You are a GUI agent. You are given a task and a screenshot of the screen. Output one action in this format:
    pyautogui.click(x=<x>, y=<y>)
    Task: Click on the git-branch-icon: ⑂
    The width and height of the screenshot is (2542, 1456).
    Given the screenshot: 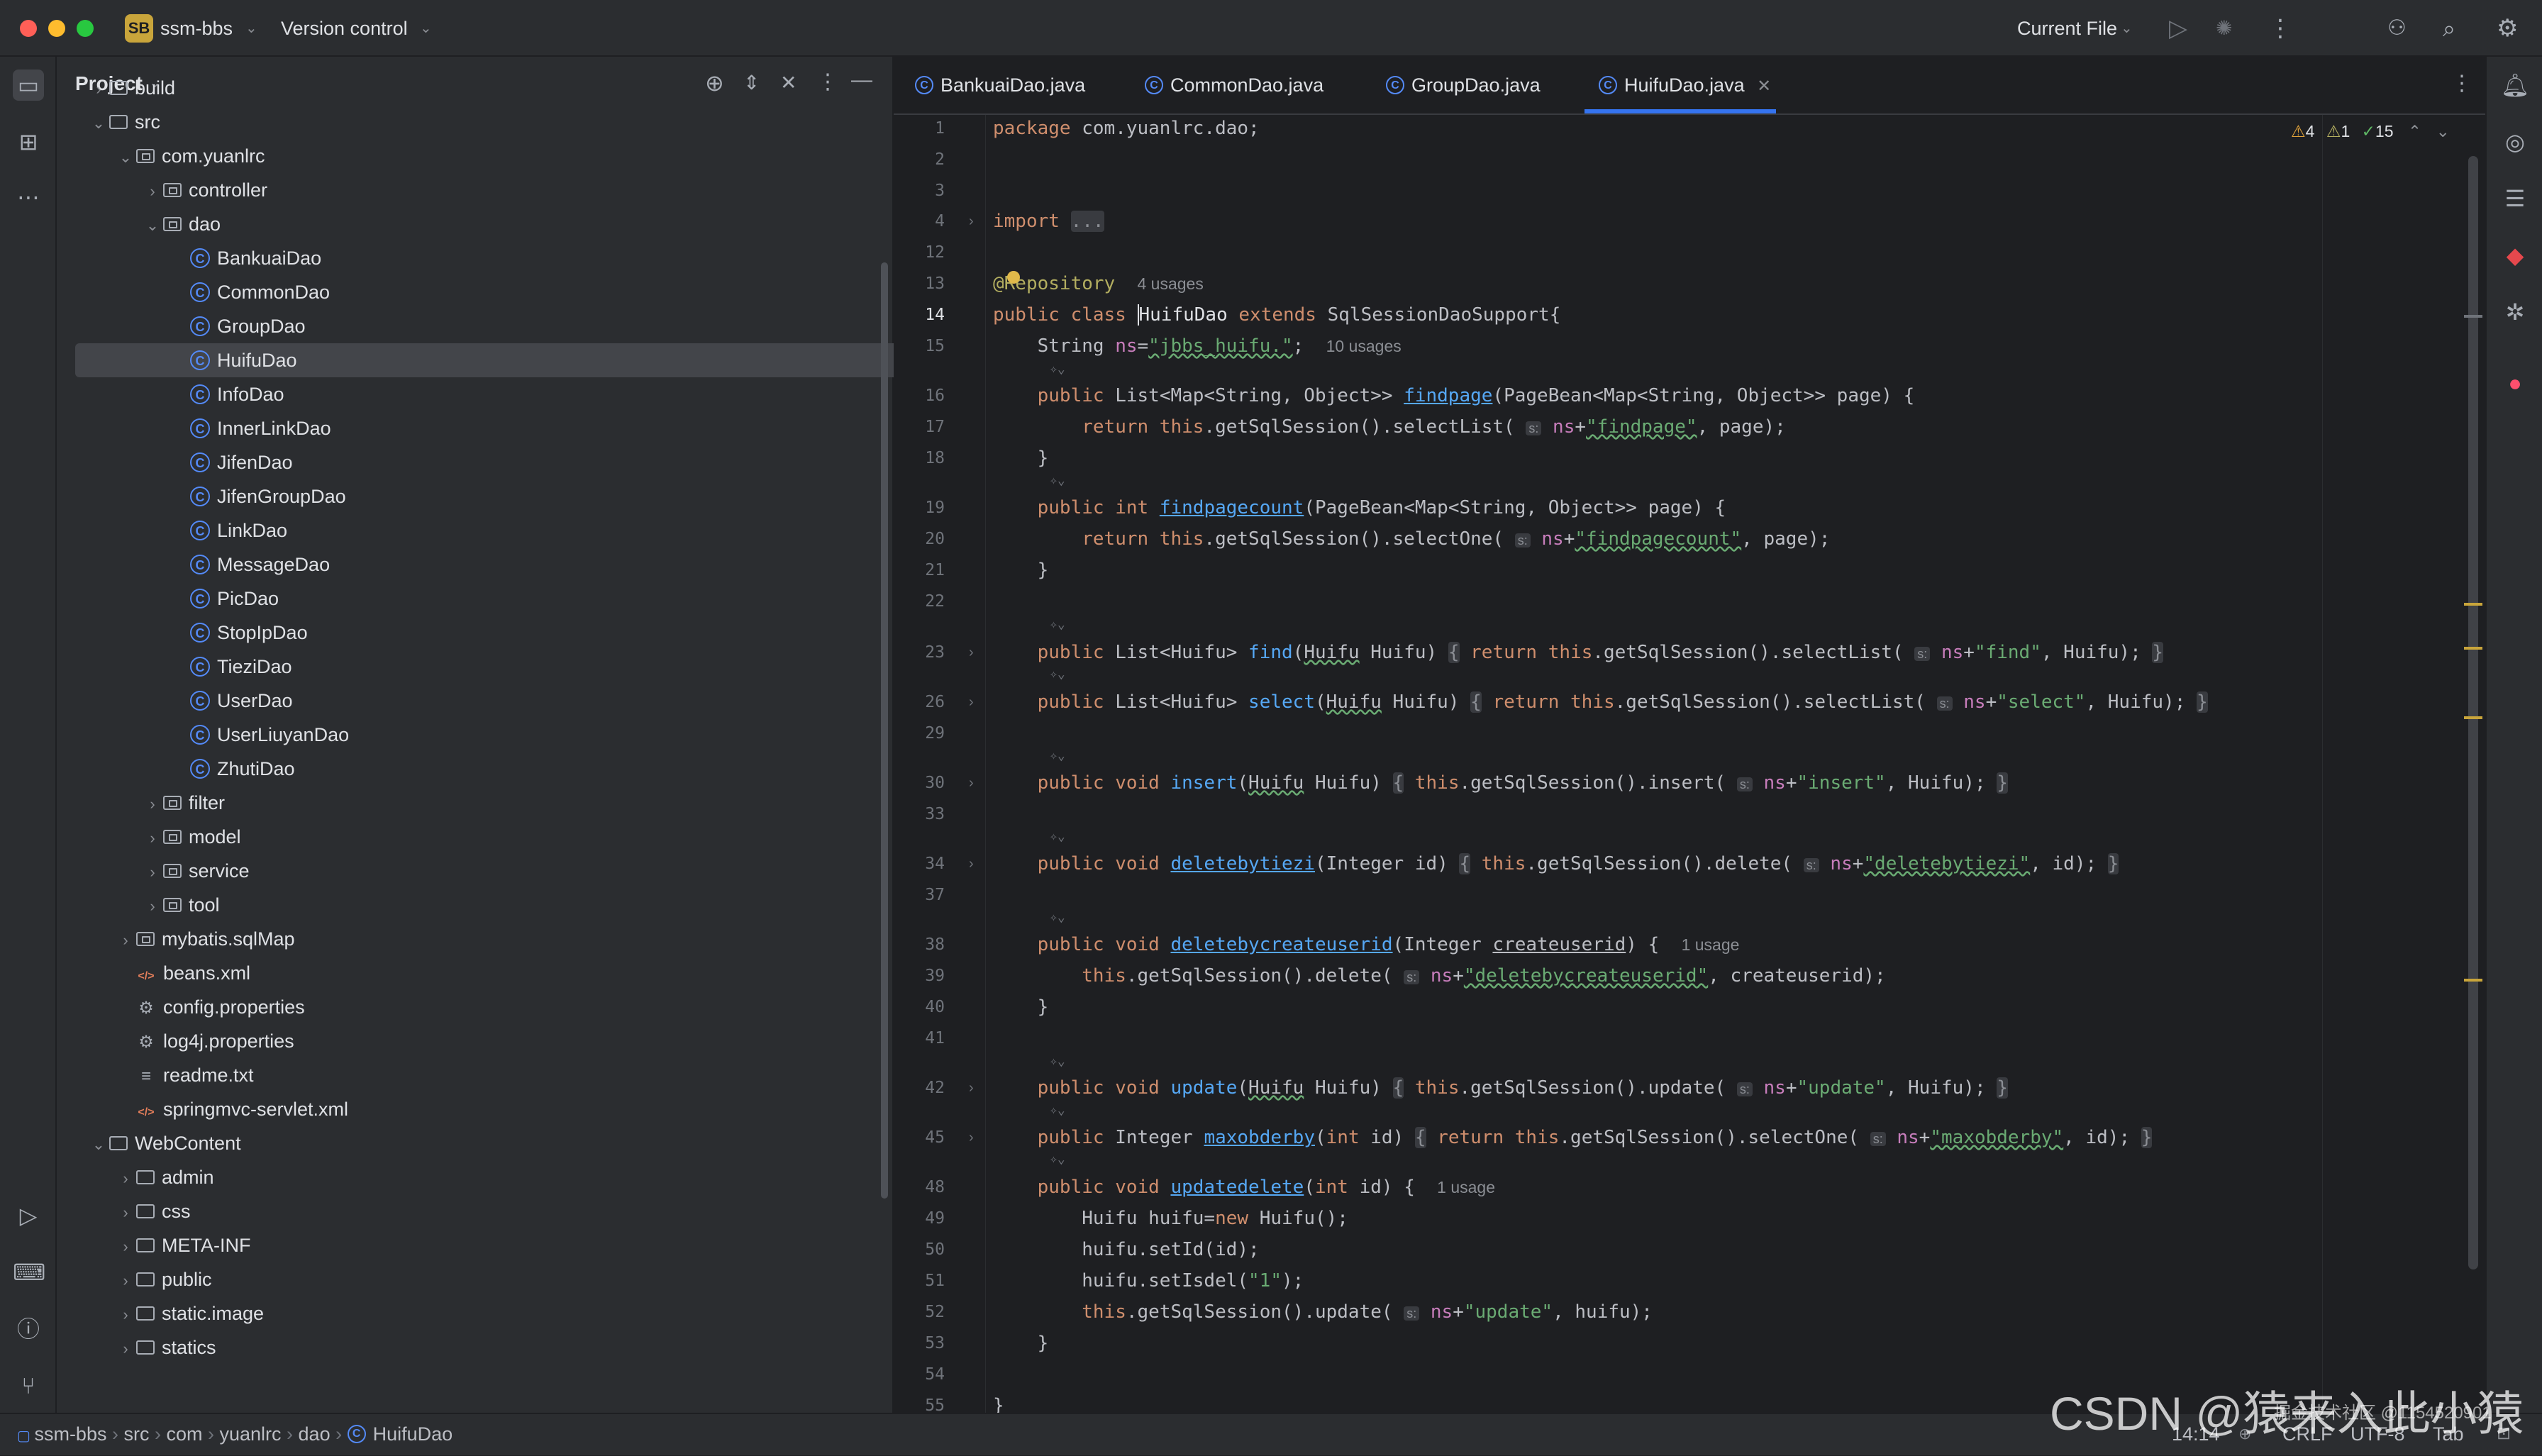 What is the action you would take?
    pyautogui.click(x=28, y=1386)
    